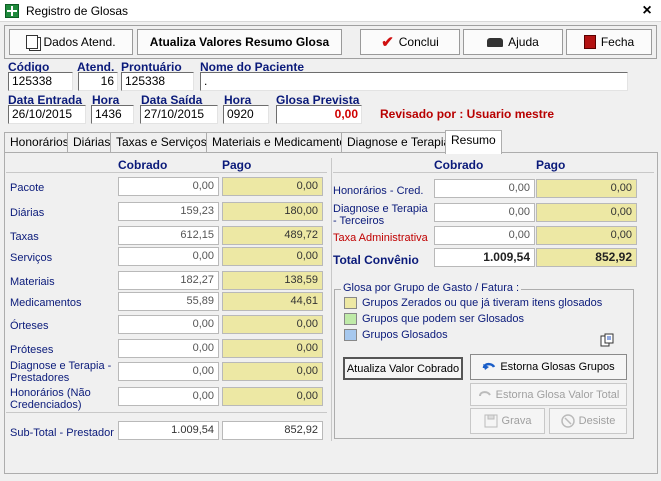 The image size is (661, 481). I want to click on legend-swatch-podem, so click(350, 319).